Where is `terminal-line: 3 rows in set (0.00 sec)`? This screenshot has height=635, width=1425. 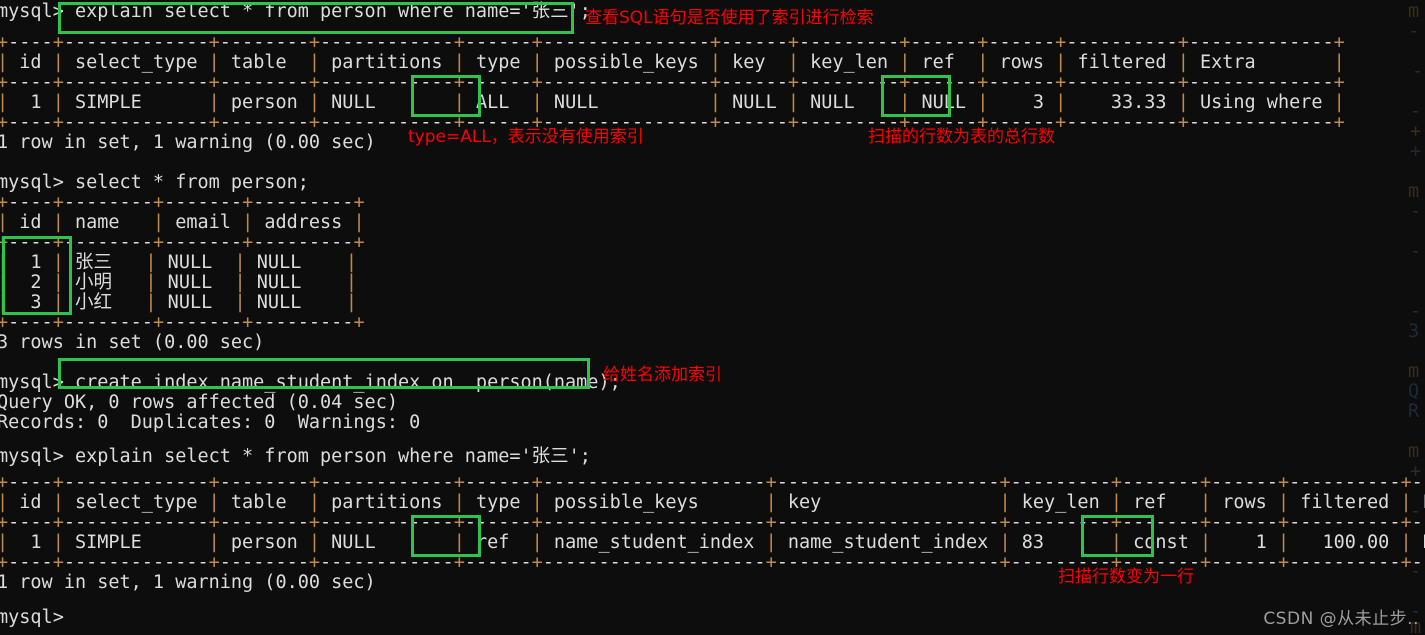 terminal-line: 3 rows in set (0.00 sec) is located at coordinates (132, 342).